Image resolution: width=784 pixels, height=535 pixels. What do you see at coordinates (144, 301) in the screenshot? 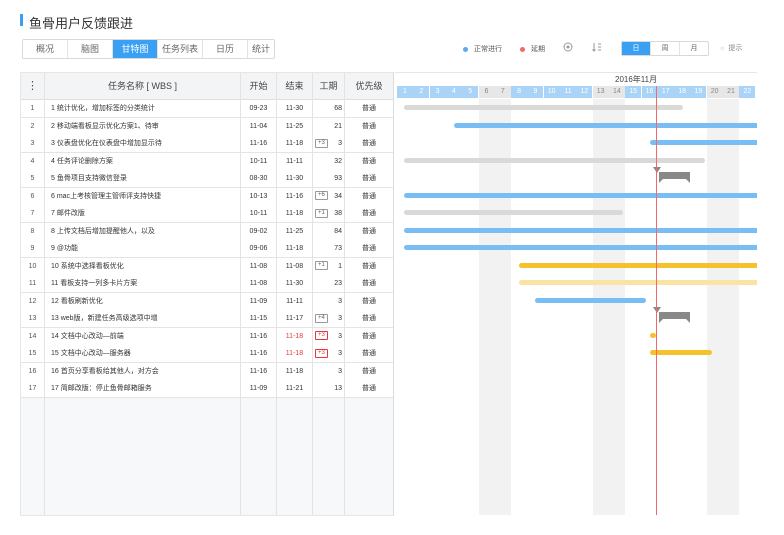
I see `task-name: 12 看板刷新优化` at bounding box center [144, 301].